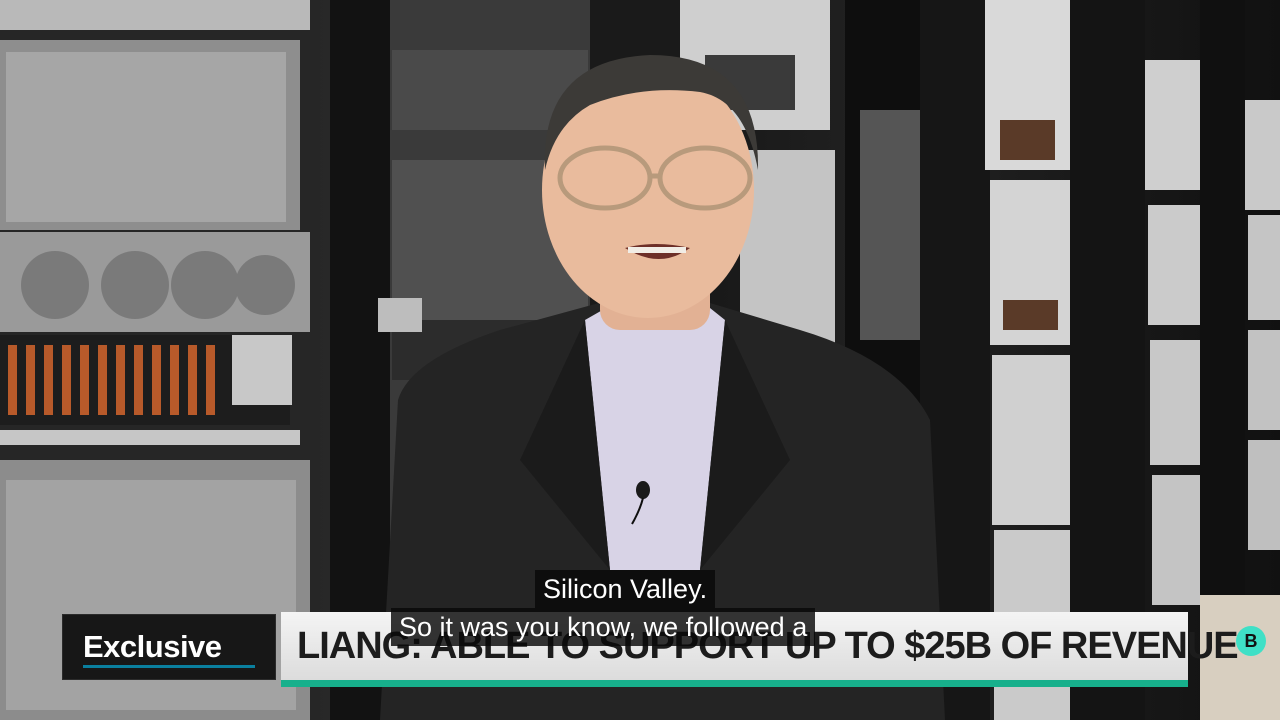 Image resolution: width=1280 pixels, height=720 pixels. I want to click on exclusive-tag-box: Exclusive, so click(169, 647).